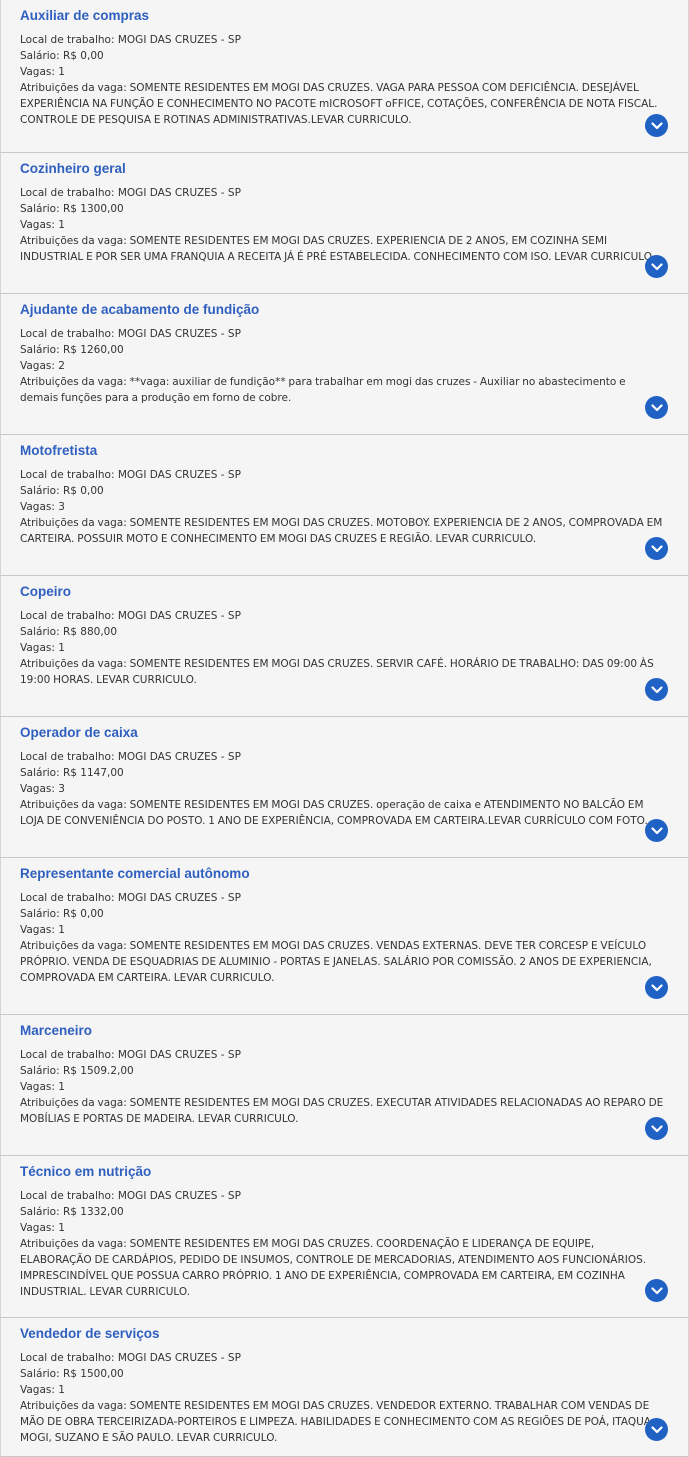  What do you see at coordinates (93, 209) in the screenshot?
I see `job-salary-value: R$ 1300,00` at bounding box center [93, 209].